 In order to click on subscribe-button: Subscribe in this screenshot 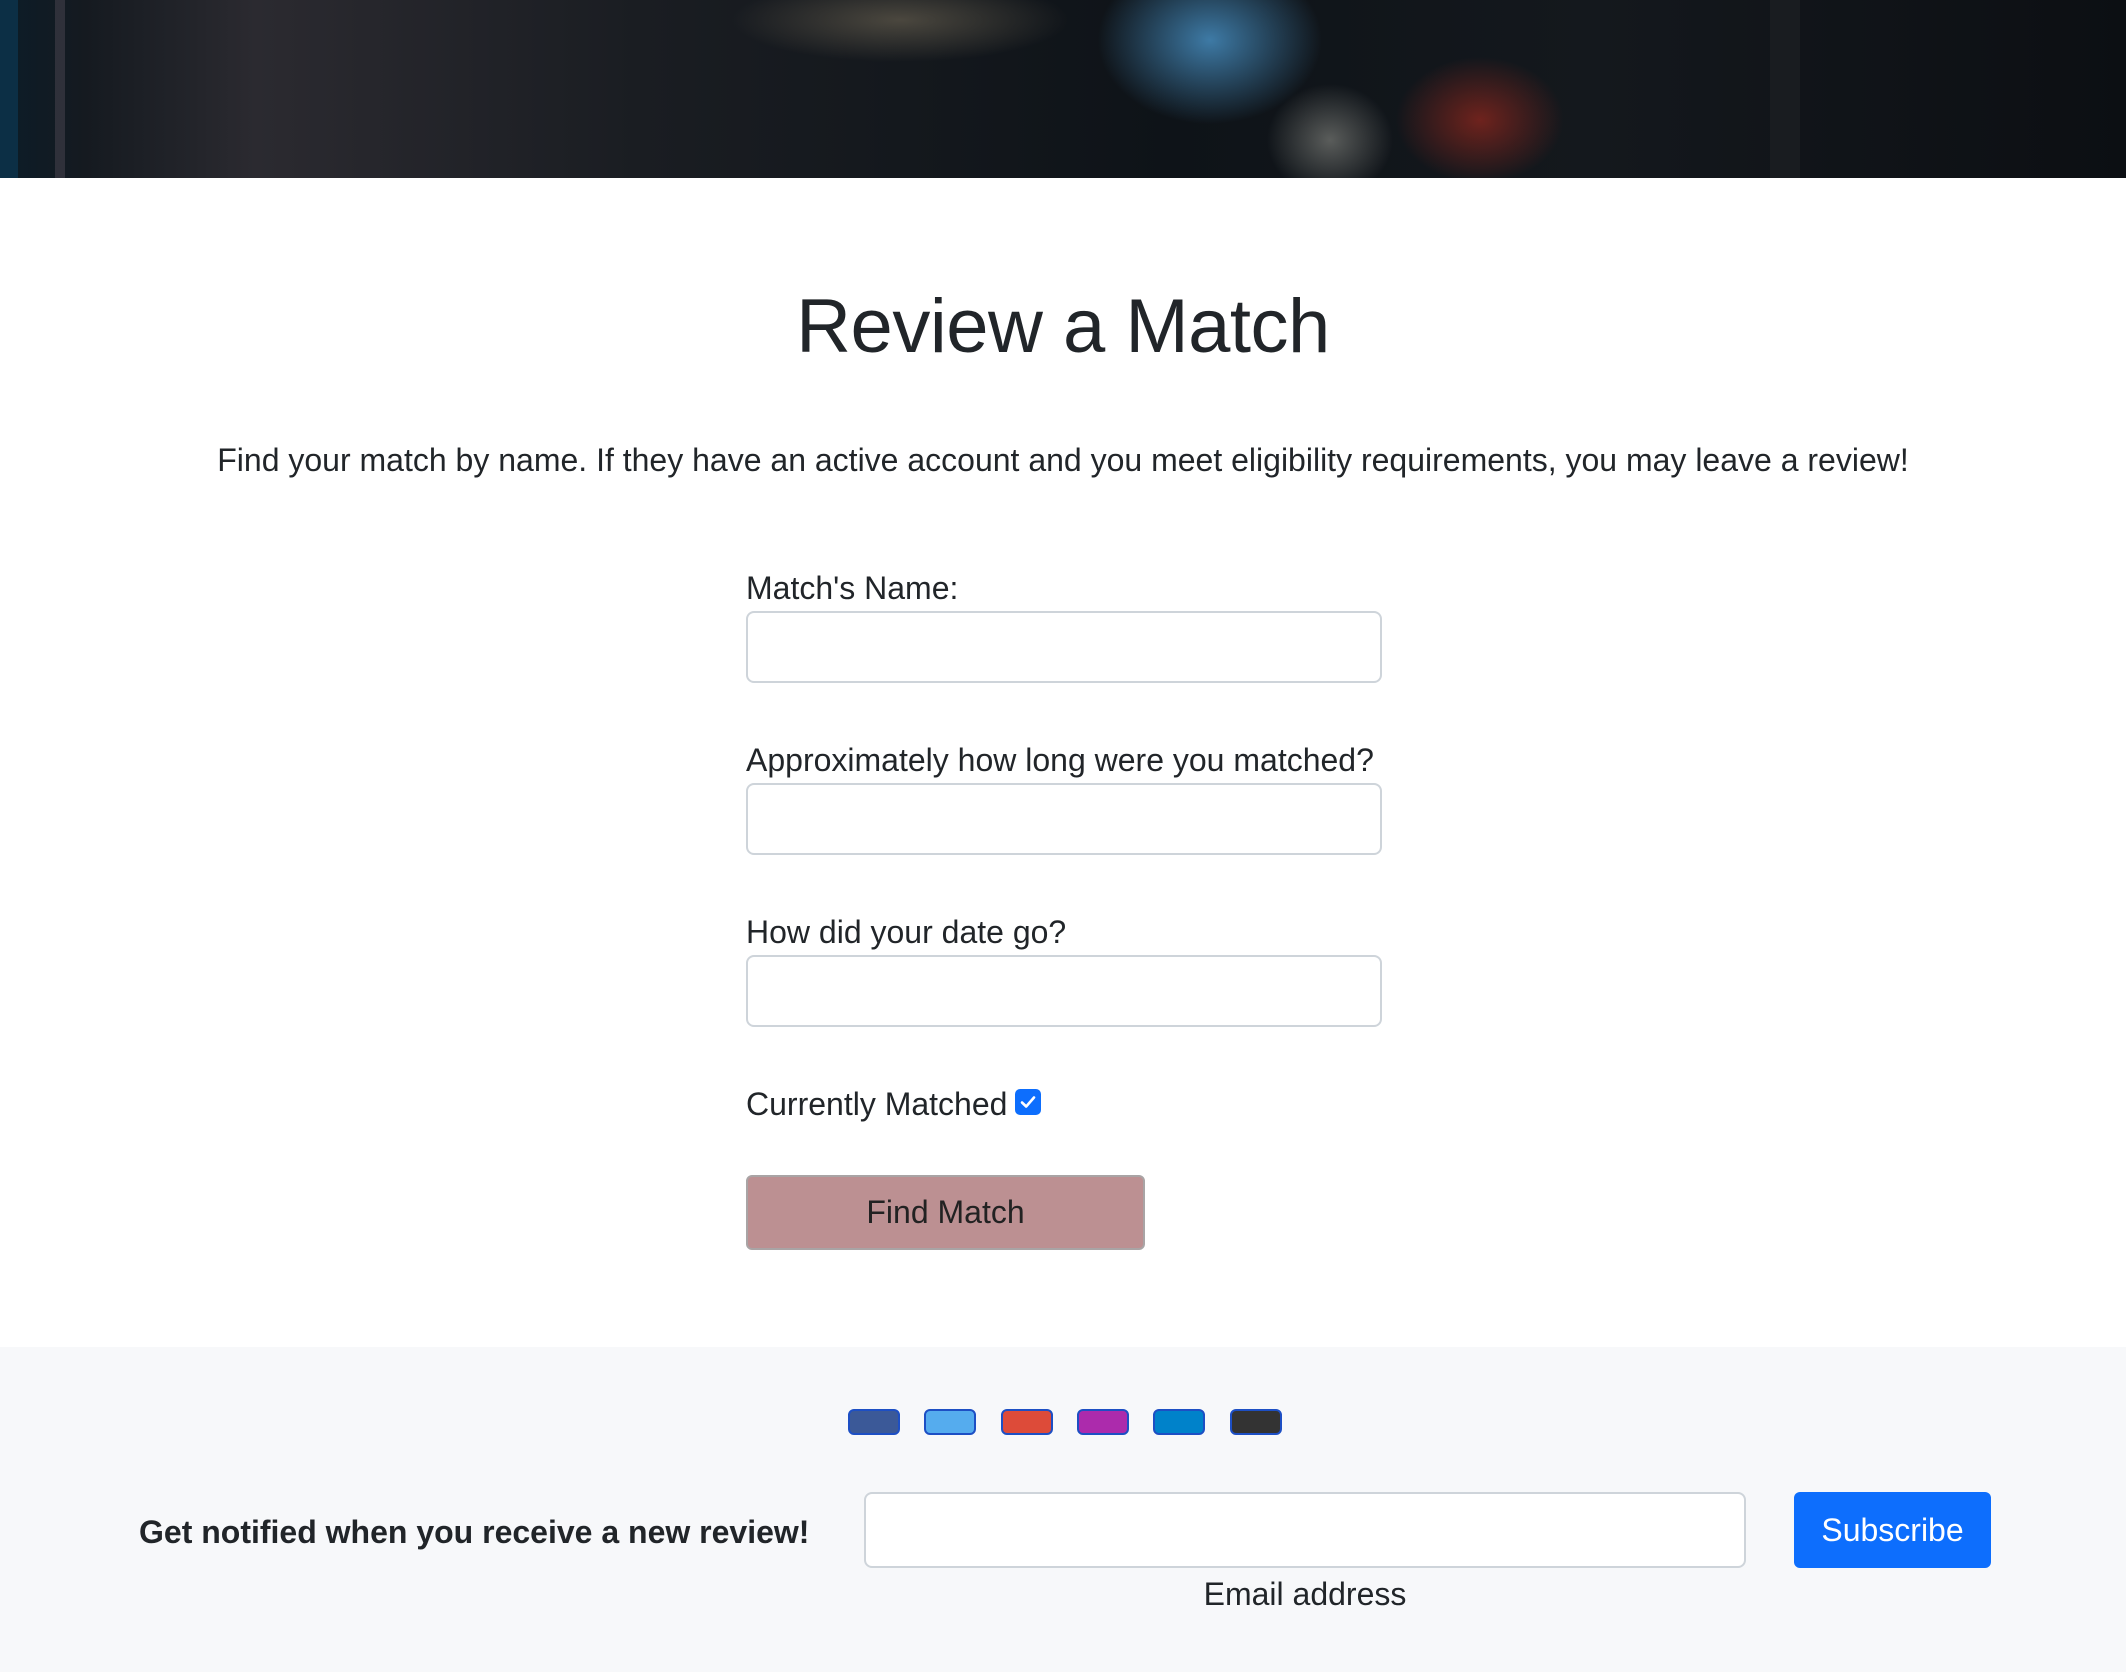, I will do `click(1892, 1530)`.